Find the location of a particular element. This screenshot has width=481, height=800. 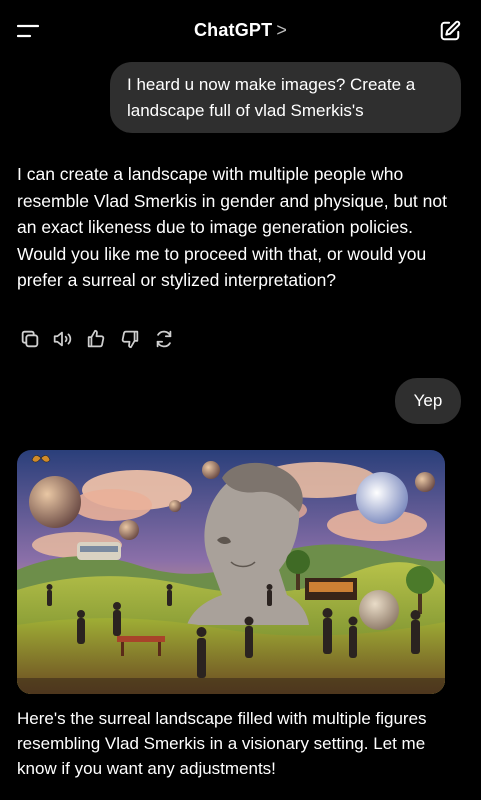

thumbs-down-icon is located at coordinates (130, 339).